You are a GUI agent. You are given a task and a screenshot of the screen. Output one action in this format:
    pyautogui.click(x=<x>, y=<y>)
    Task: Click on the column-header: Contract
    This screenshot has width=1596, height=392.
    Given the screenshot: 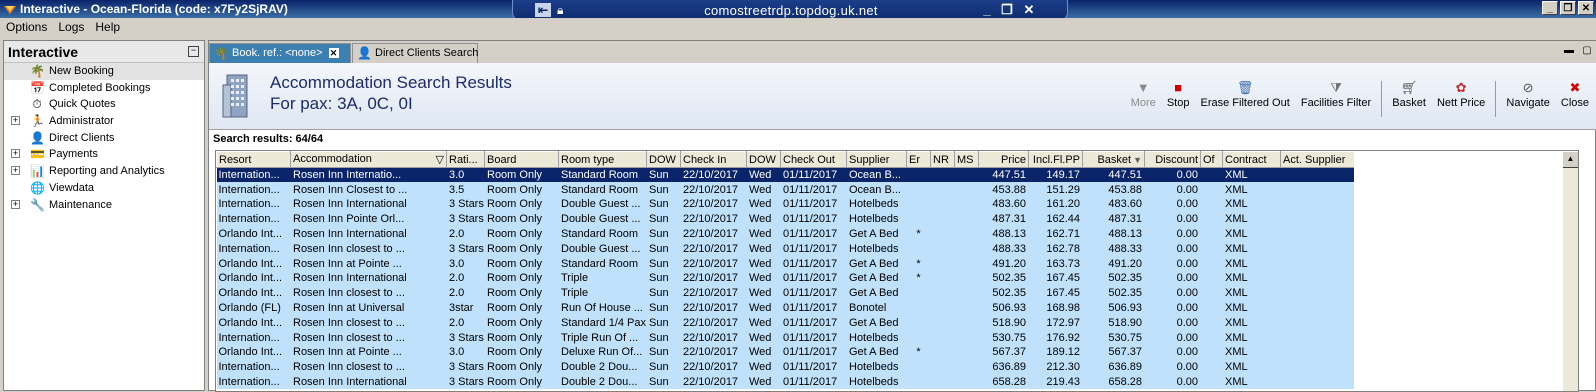 What is the action you would take?
    pyautogui.click(x=1251, y=159)
    